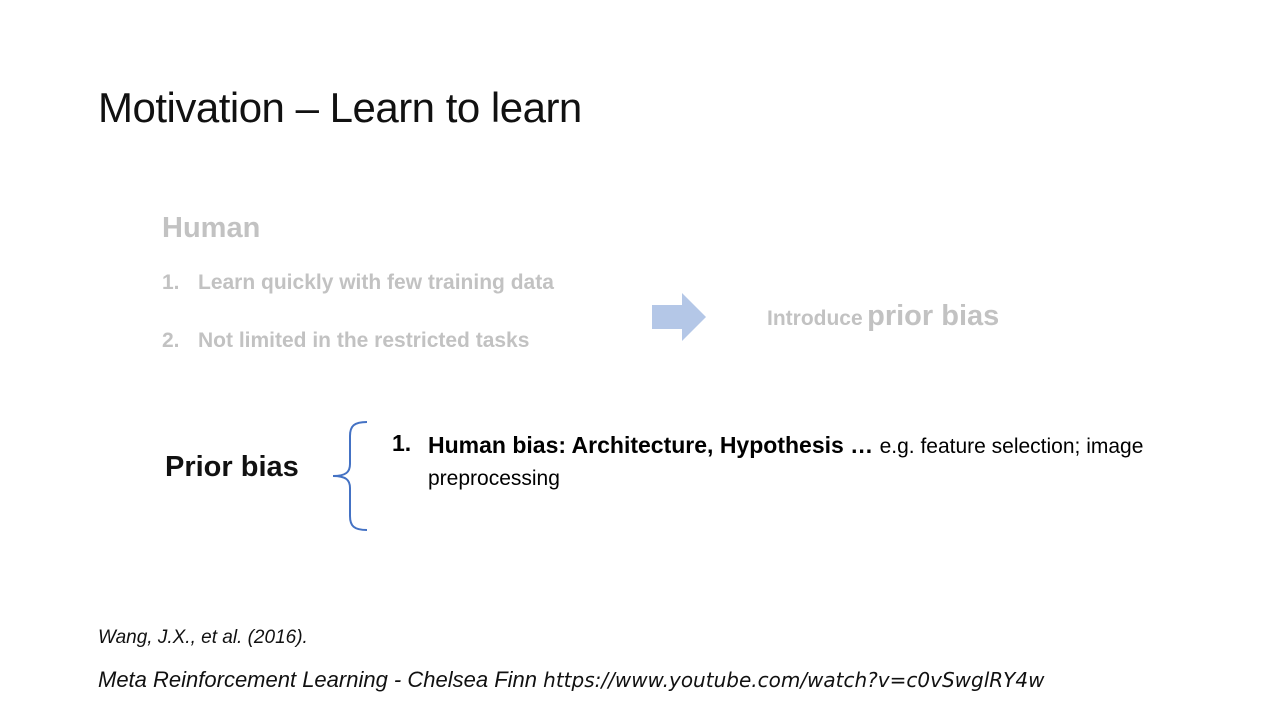  Describe the element at coordinates (679, 317) in the screenshot. I see `right-arrow-icon` at that location.